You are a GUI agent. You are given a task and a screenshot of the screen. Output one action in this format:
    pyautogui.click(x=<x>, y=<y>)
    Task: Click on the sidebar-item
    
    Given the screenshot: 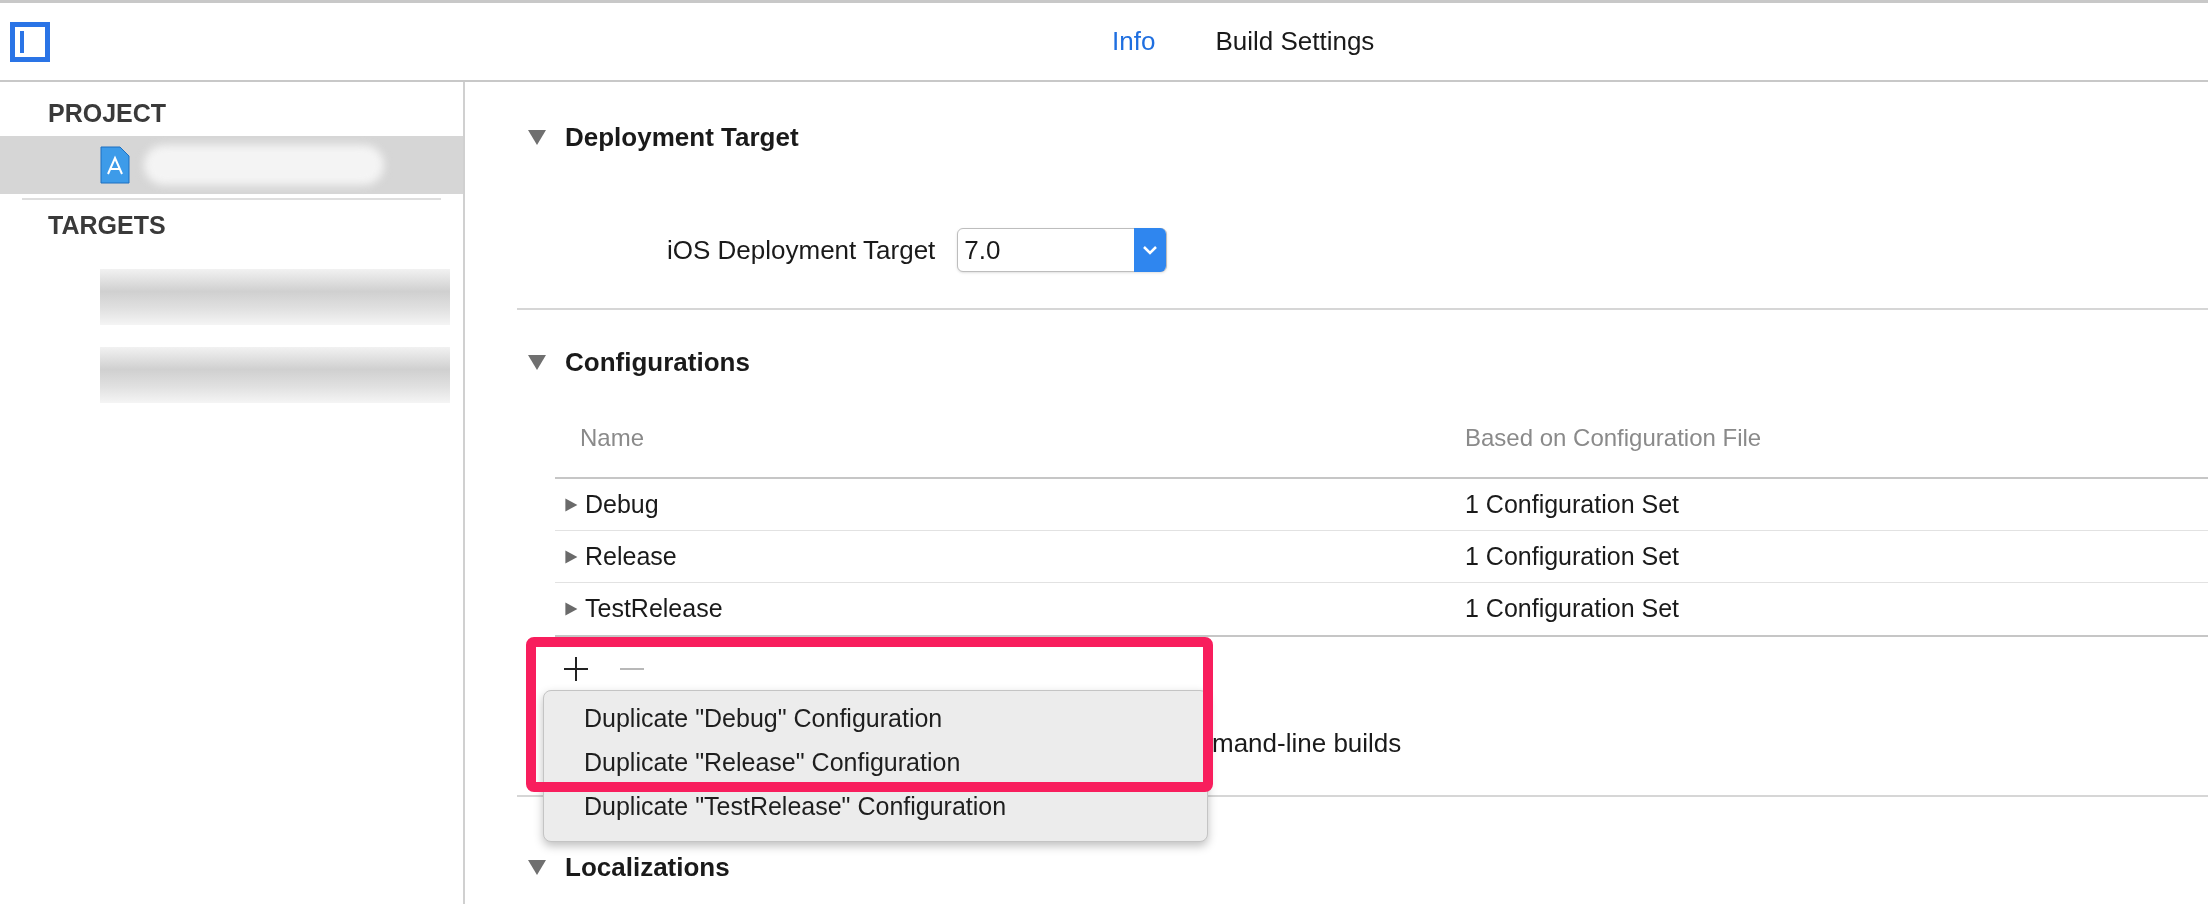 What is the action you would take?
    pyautogui.click(x=231, y=165)
    